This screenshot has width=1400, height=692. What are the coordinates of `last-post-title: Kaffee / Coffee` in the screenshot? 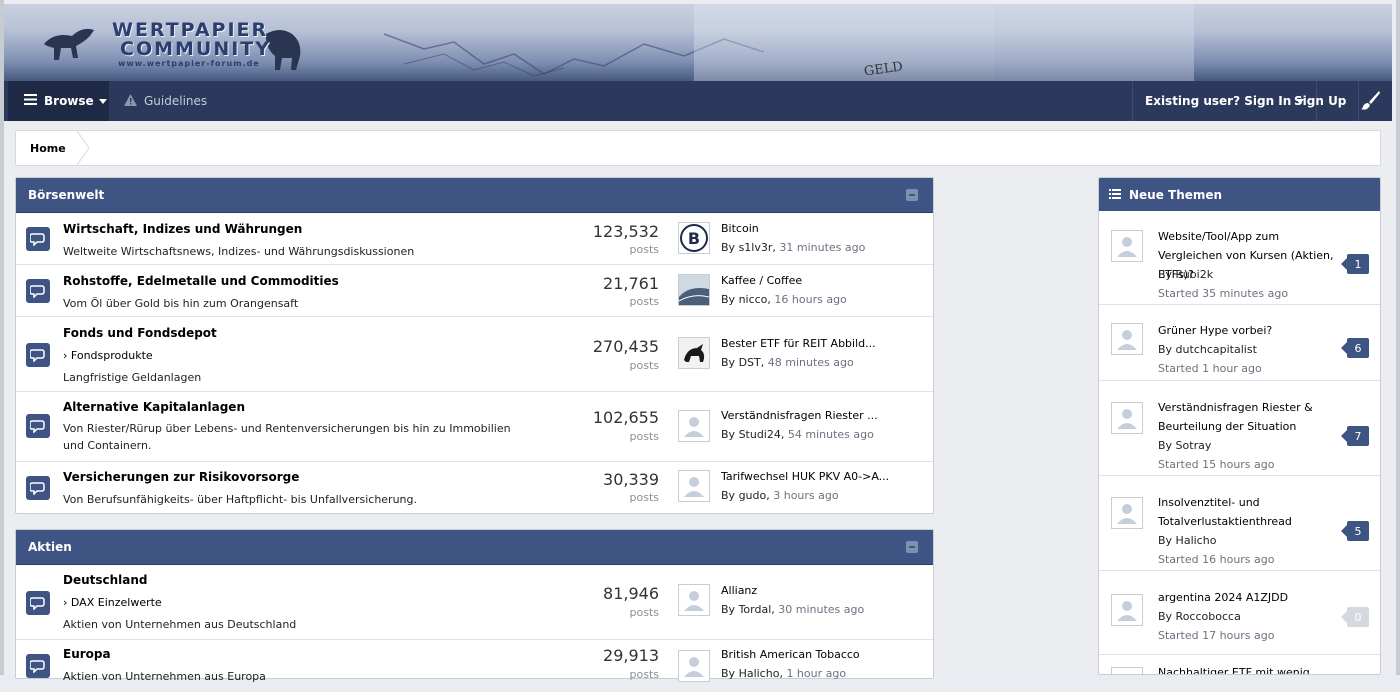 It's located at (761, 280).